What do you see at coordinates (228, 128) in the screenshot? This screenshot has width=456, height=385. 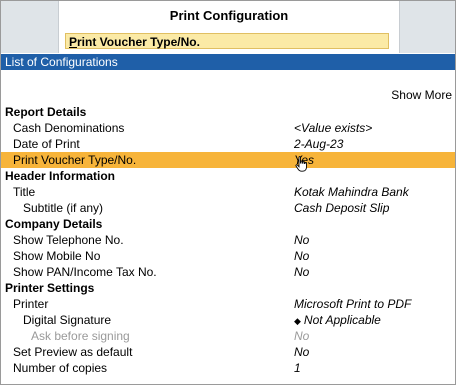 I see `config-row-cash-denominations: Cash Denominations <Value exists>` at bounding box center [228, 128].